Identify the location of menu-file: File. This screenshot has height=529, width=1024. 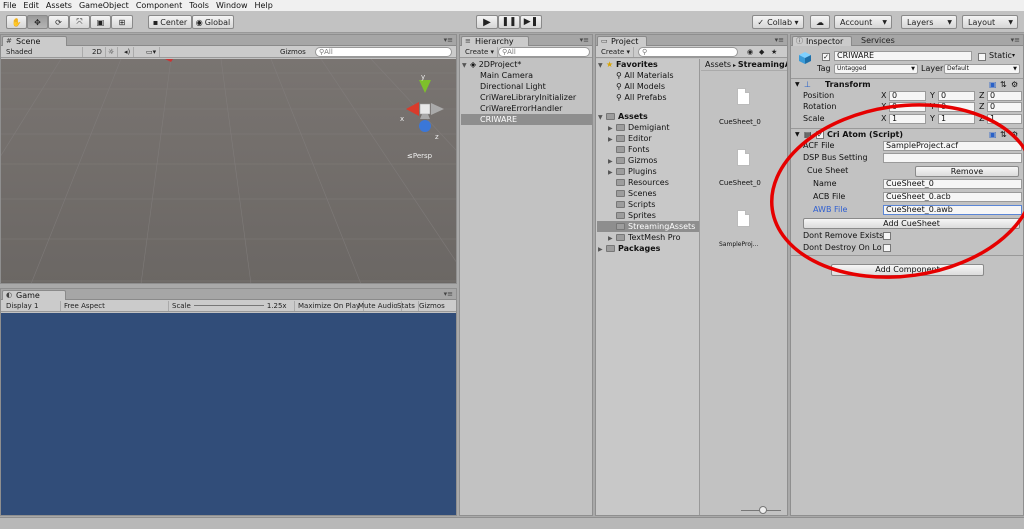
(9, 5).